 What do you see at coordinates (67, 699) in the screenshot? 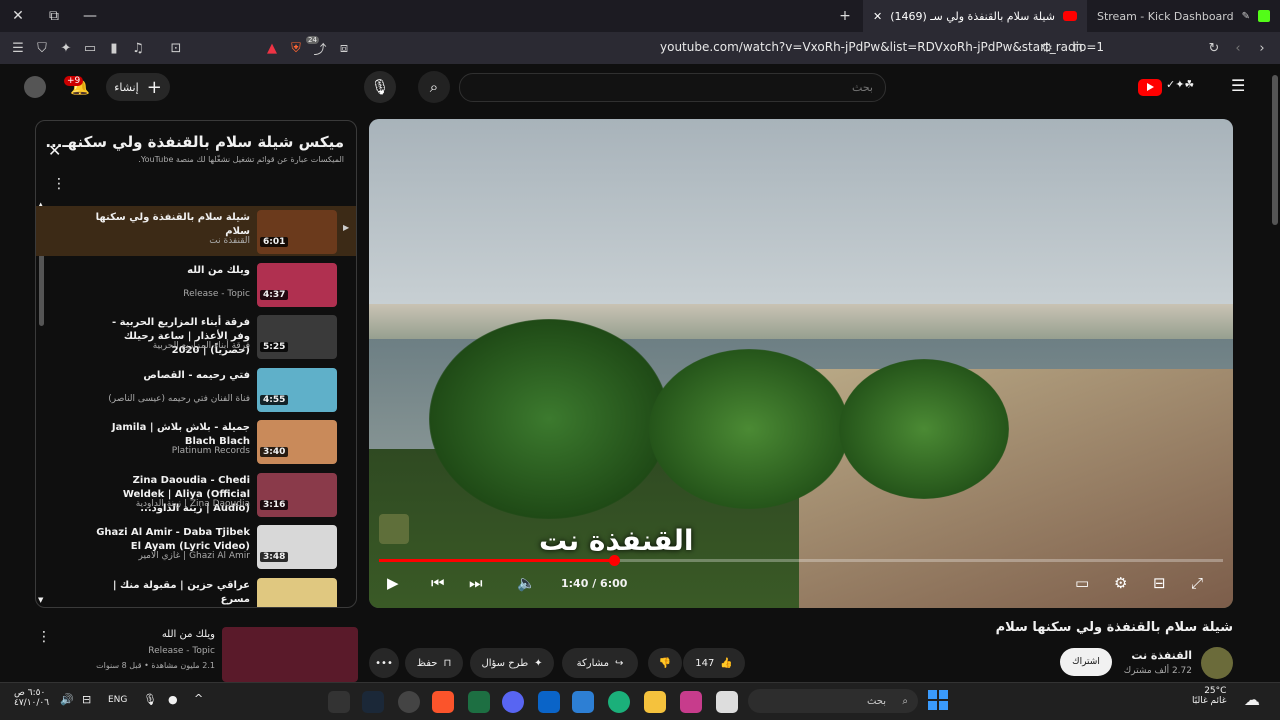
I see `volume-tray-icon: 🔊` at bounding box center [67, 699].